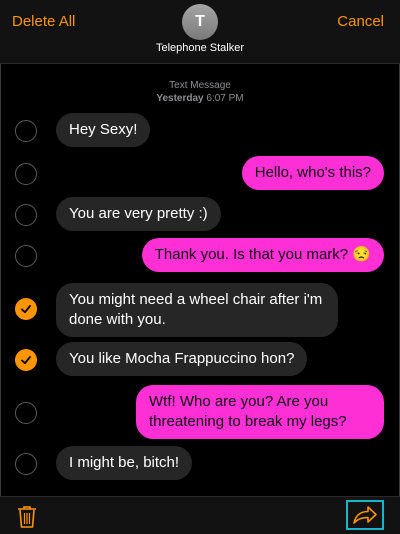  I want to click on conversation-header: Delete All T Telephone Stalker Cancel, so click(200, 32).